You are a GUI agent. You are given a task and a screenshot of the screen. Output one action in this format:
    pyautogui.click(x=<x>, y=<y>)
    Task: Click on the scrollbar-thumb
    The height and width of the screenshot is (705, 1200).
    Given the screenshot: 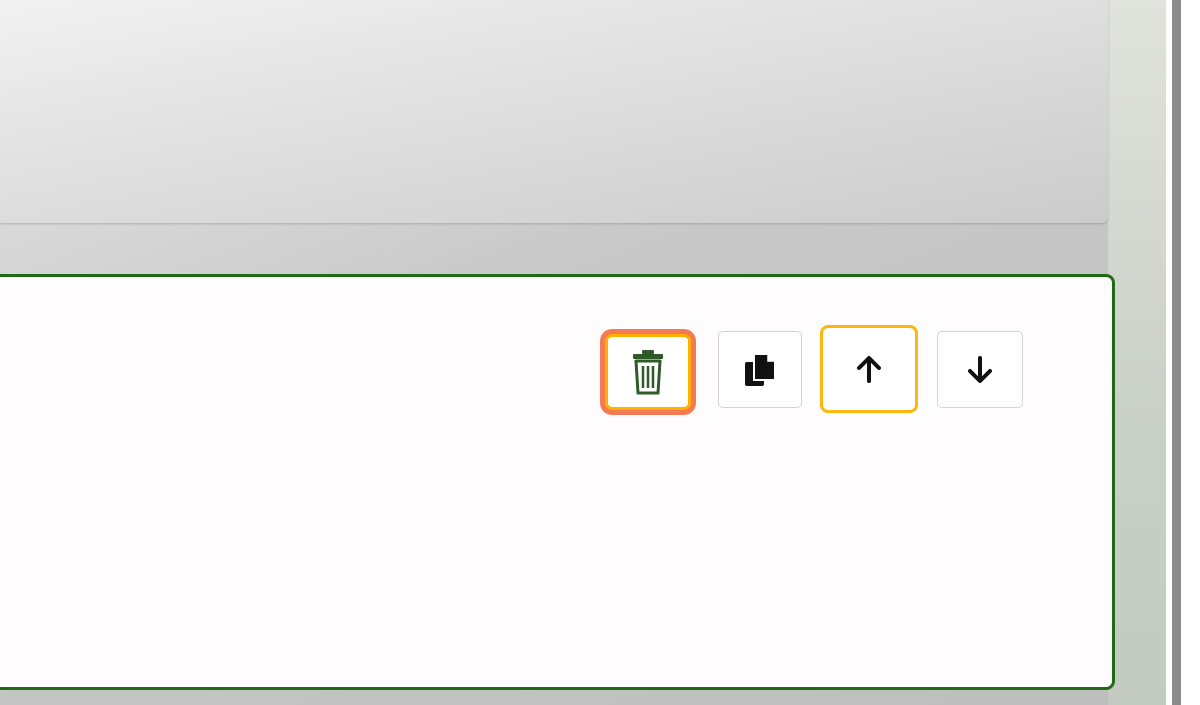 What is the action you would take?
    pyautogui.click(x=1176, y=352)
    